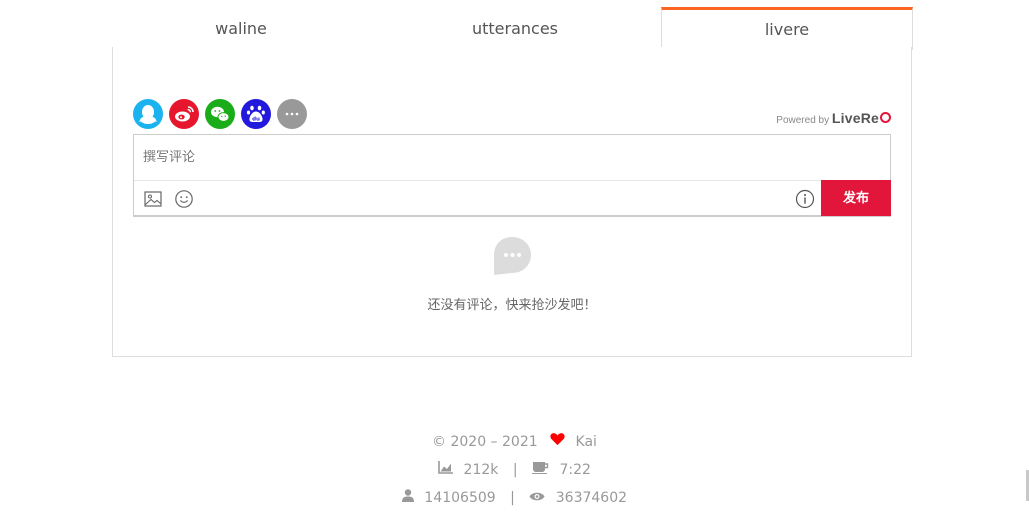  I want to click on weibo-icon, so click(184, 114).